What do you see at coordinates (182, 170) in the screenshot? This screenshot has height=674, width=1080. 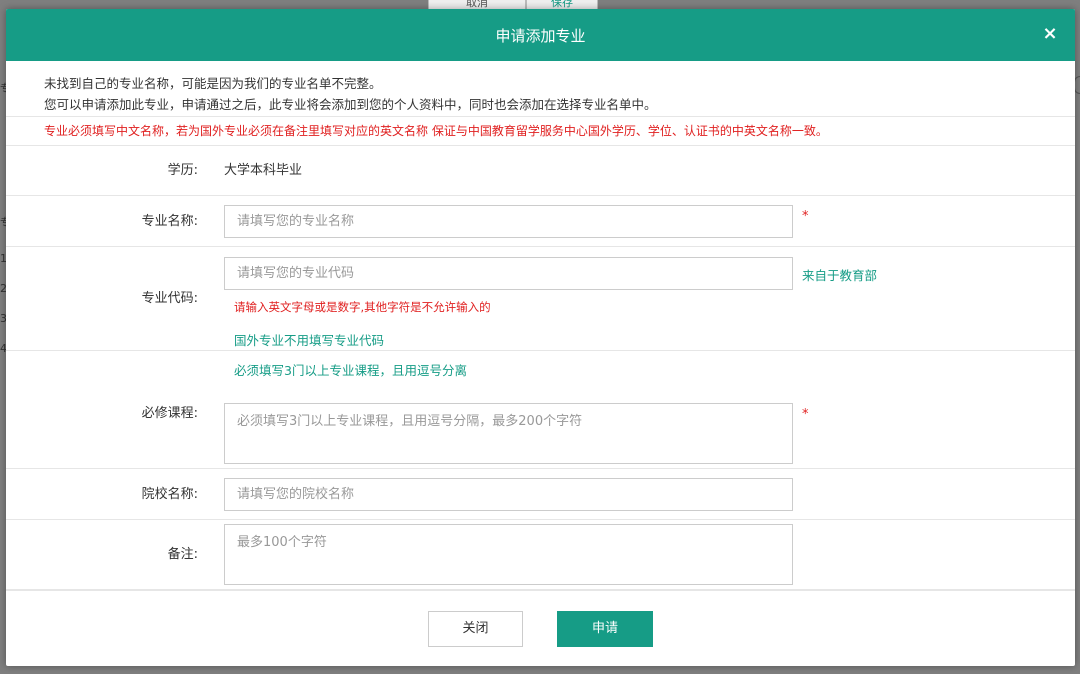 I see `education-label: 学历:` at bounding box center [182, 170].